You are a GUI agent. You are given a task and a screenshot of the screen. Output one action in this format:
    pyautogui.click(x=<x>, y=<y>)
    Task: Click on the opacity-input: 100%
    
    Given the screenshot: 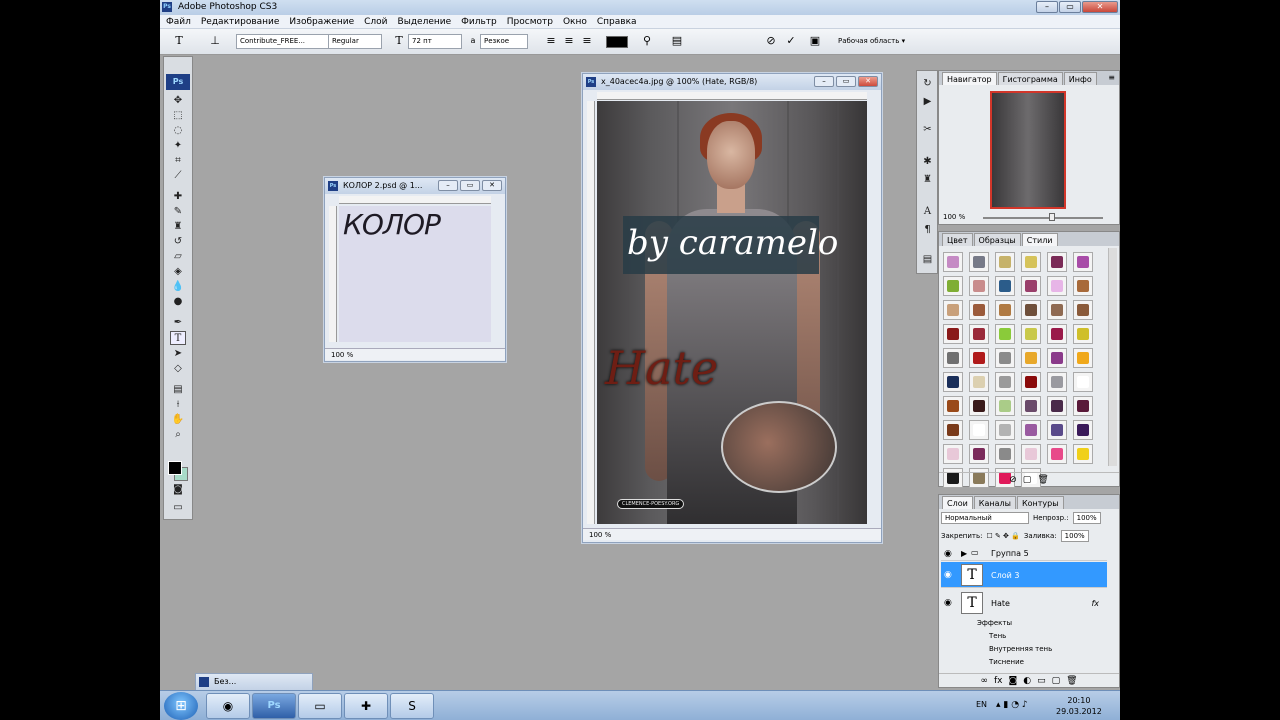 What is the action you would take?
    pyautogui.click(x=1086, y=518)
    